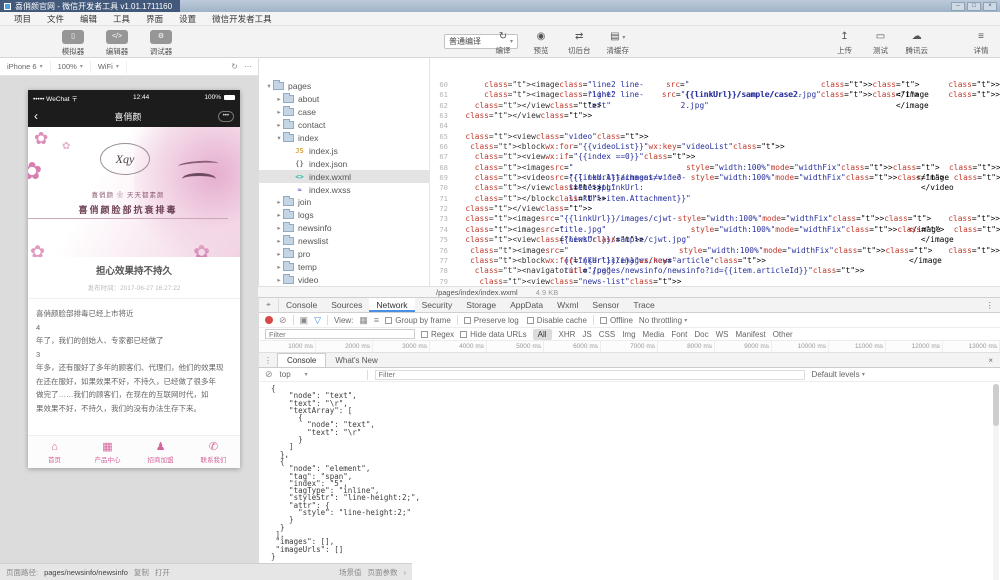  I want to click on devtools-tab-sensor: Sensor, so click(605, 305).